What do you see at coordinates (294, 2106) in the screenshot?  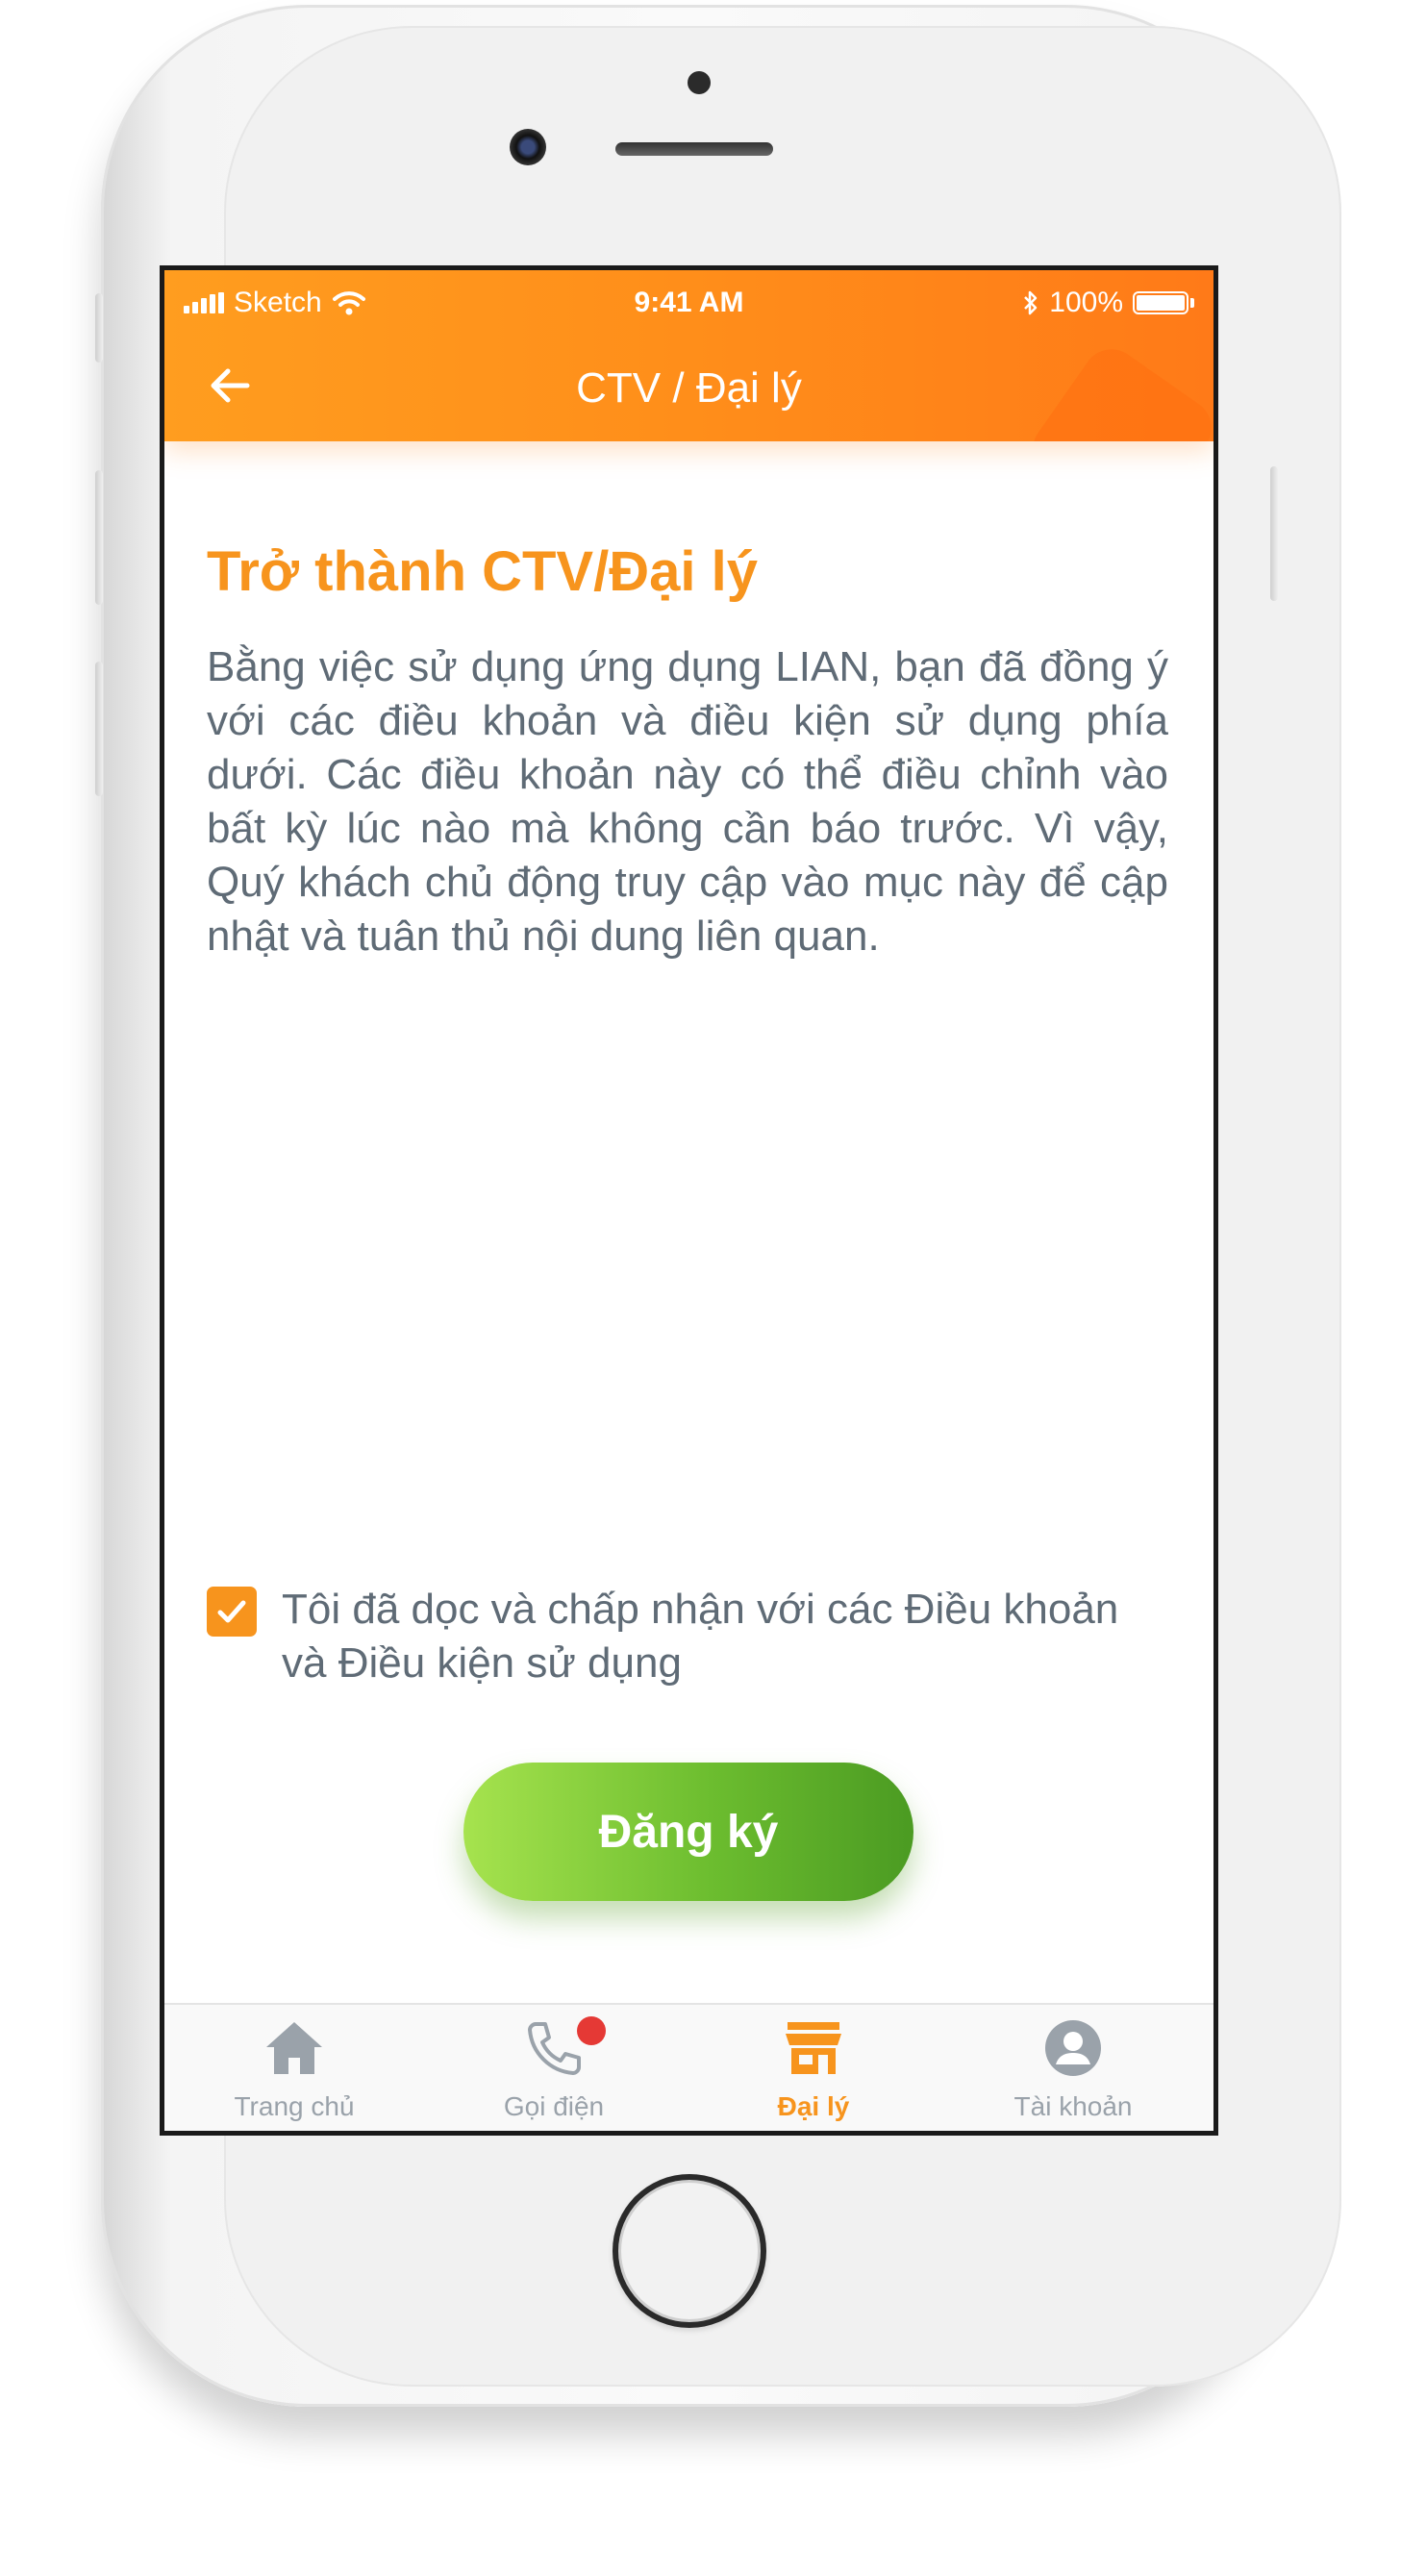 I see `tab-label: Trang chủ` at bounding box center [294, 2106].